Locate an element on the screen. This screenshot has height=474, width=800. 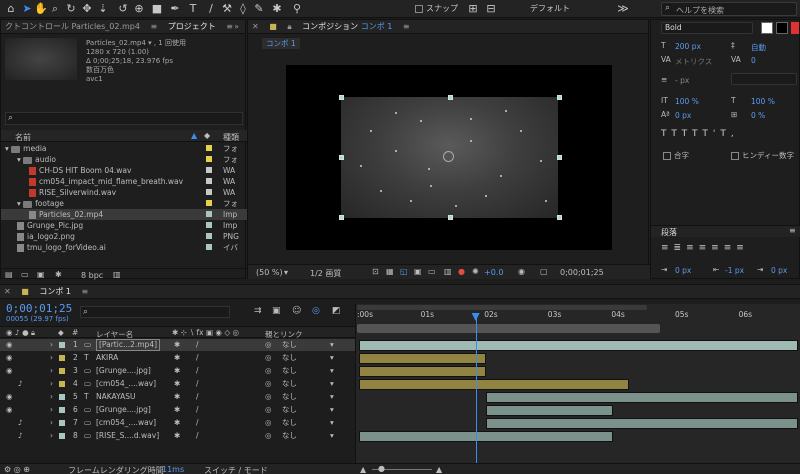
close-icon: ✕ is located at coordinates (7, 291).